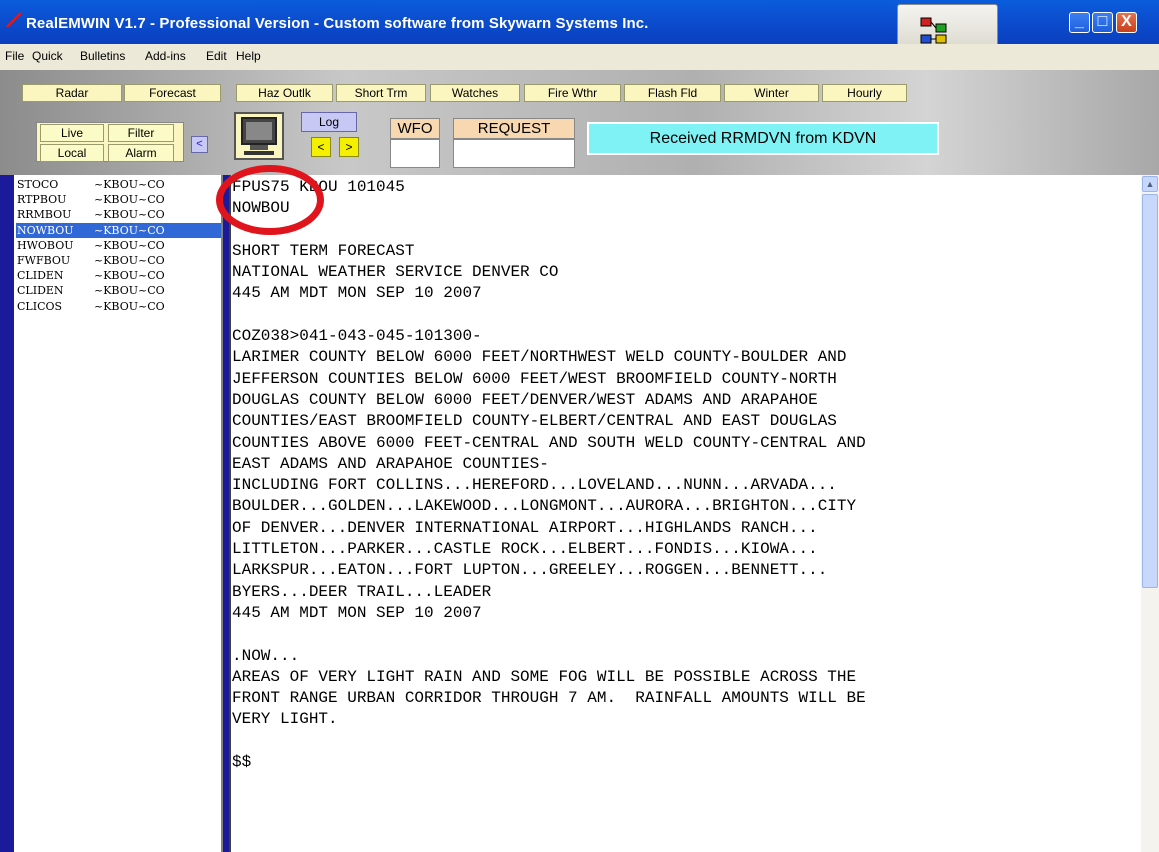 The width and height of the screenshot is (1159, 852). I want to click on bulletin-id: RTPBOU, so click(42, 200).